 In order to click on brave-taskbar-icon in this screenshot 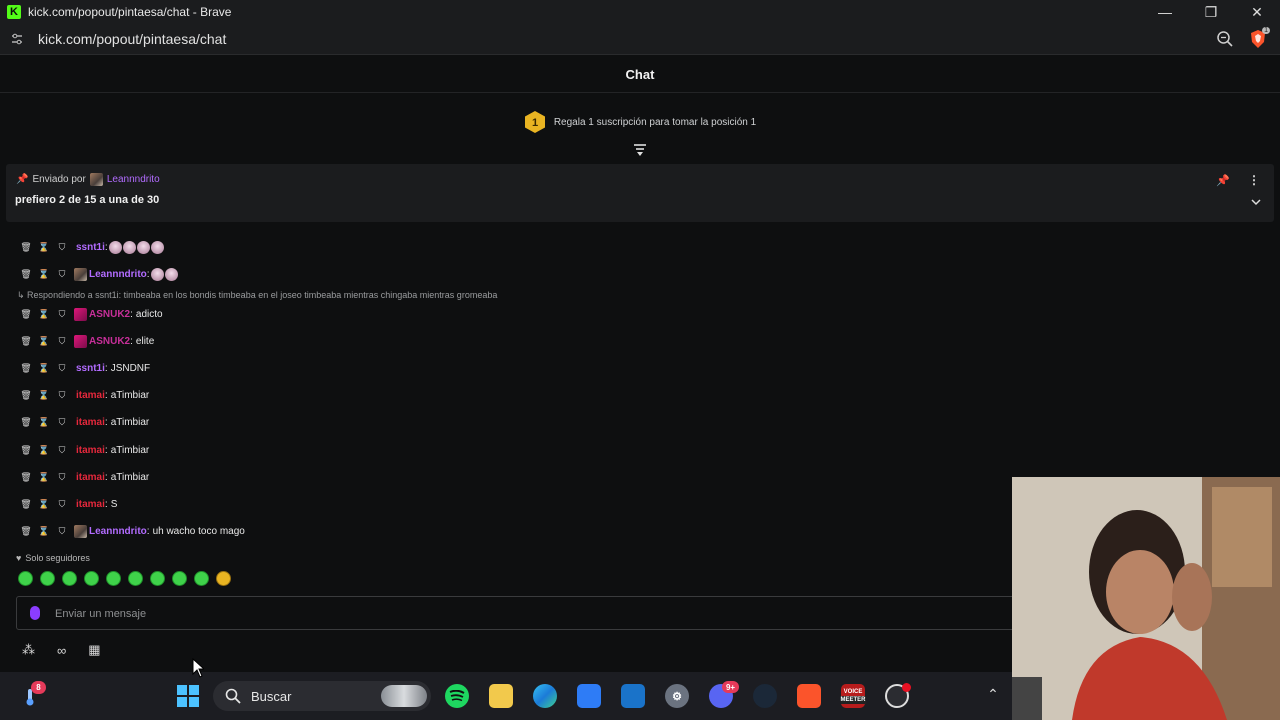, I will do `click(809, 696)`.